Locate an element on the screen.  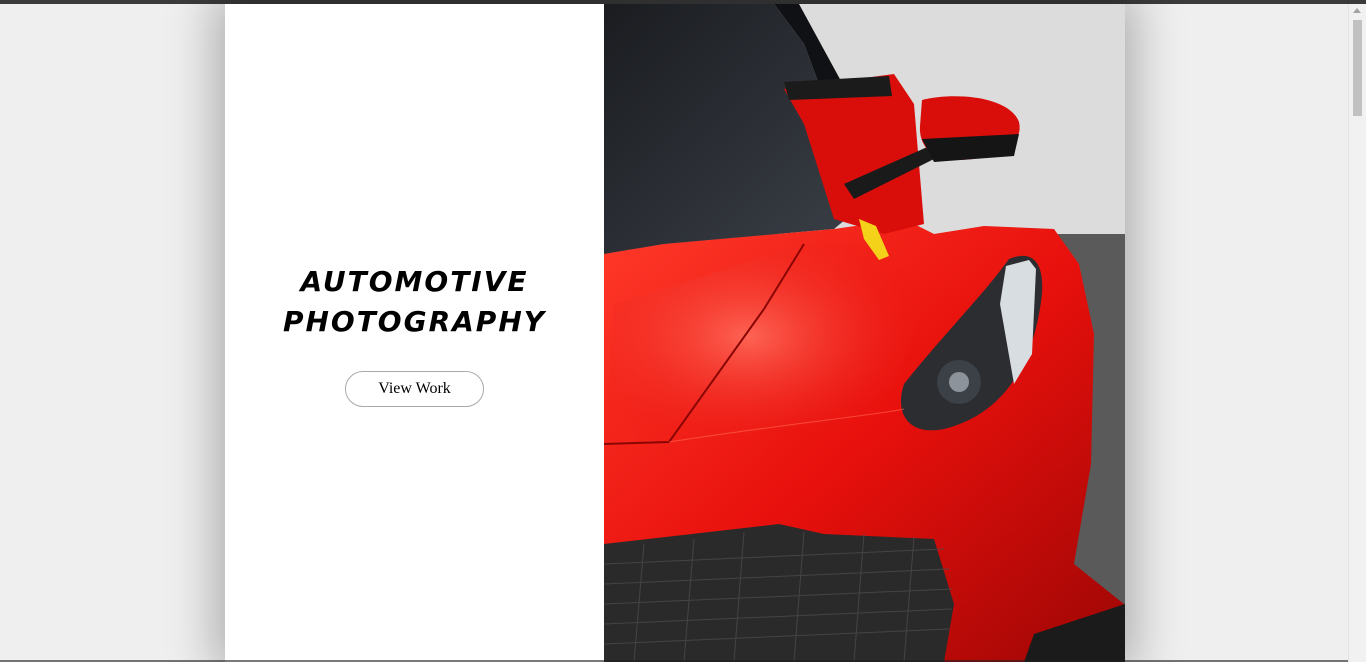
page-scrollbar is located at coordinates (1357, 333).